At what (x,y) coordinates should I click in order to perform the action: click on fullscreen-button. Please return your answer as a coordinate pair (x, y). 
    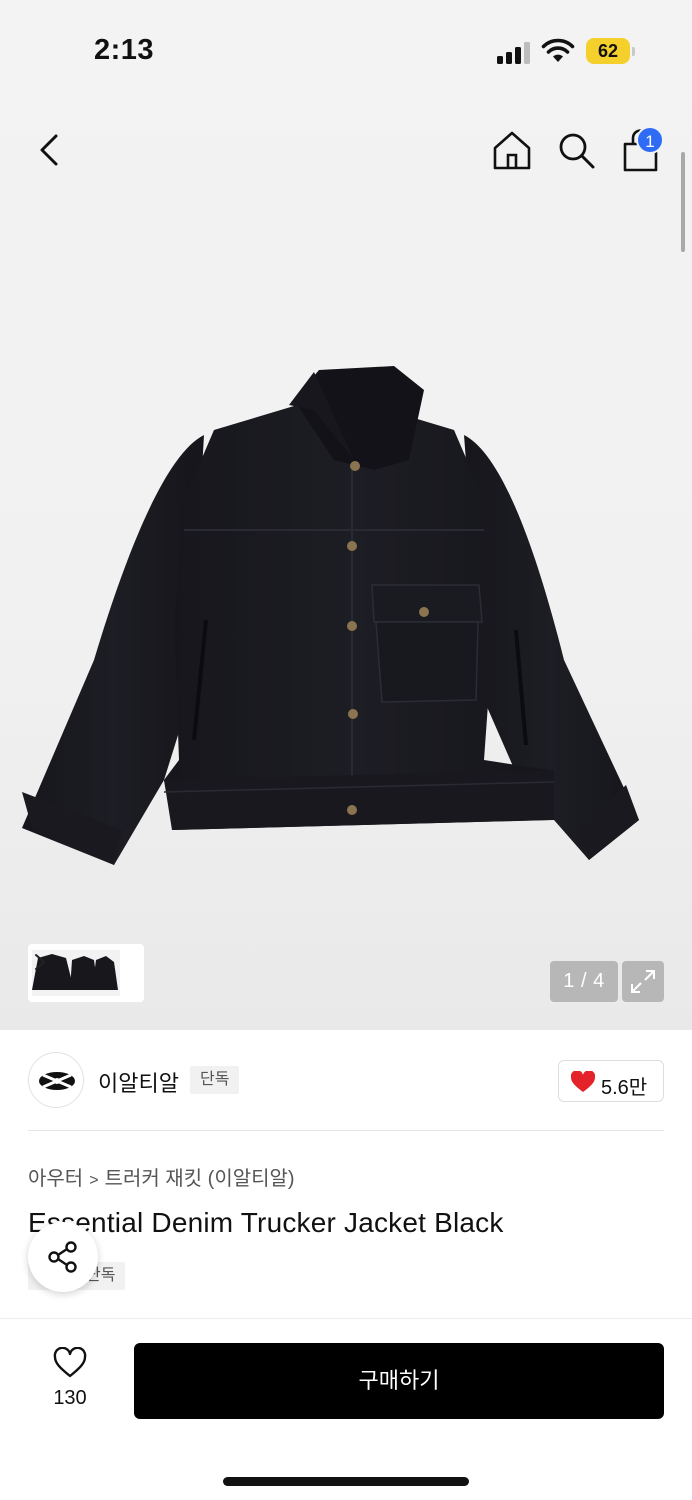
    Looking at the image, I should click on (643, 981).